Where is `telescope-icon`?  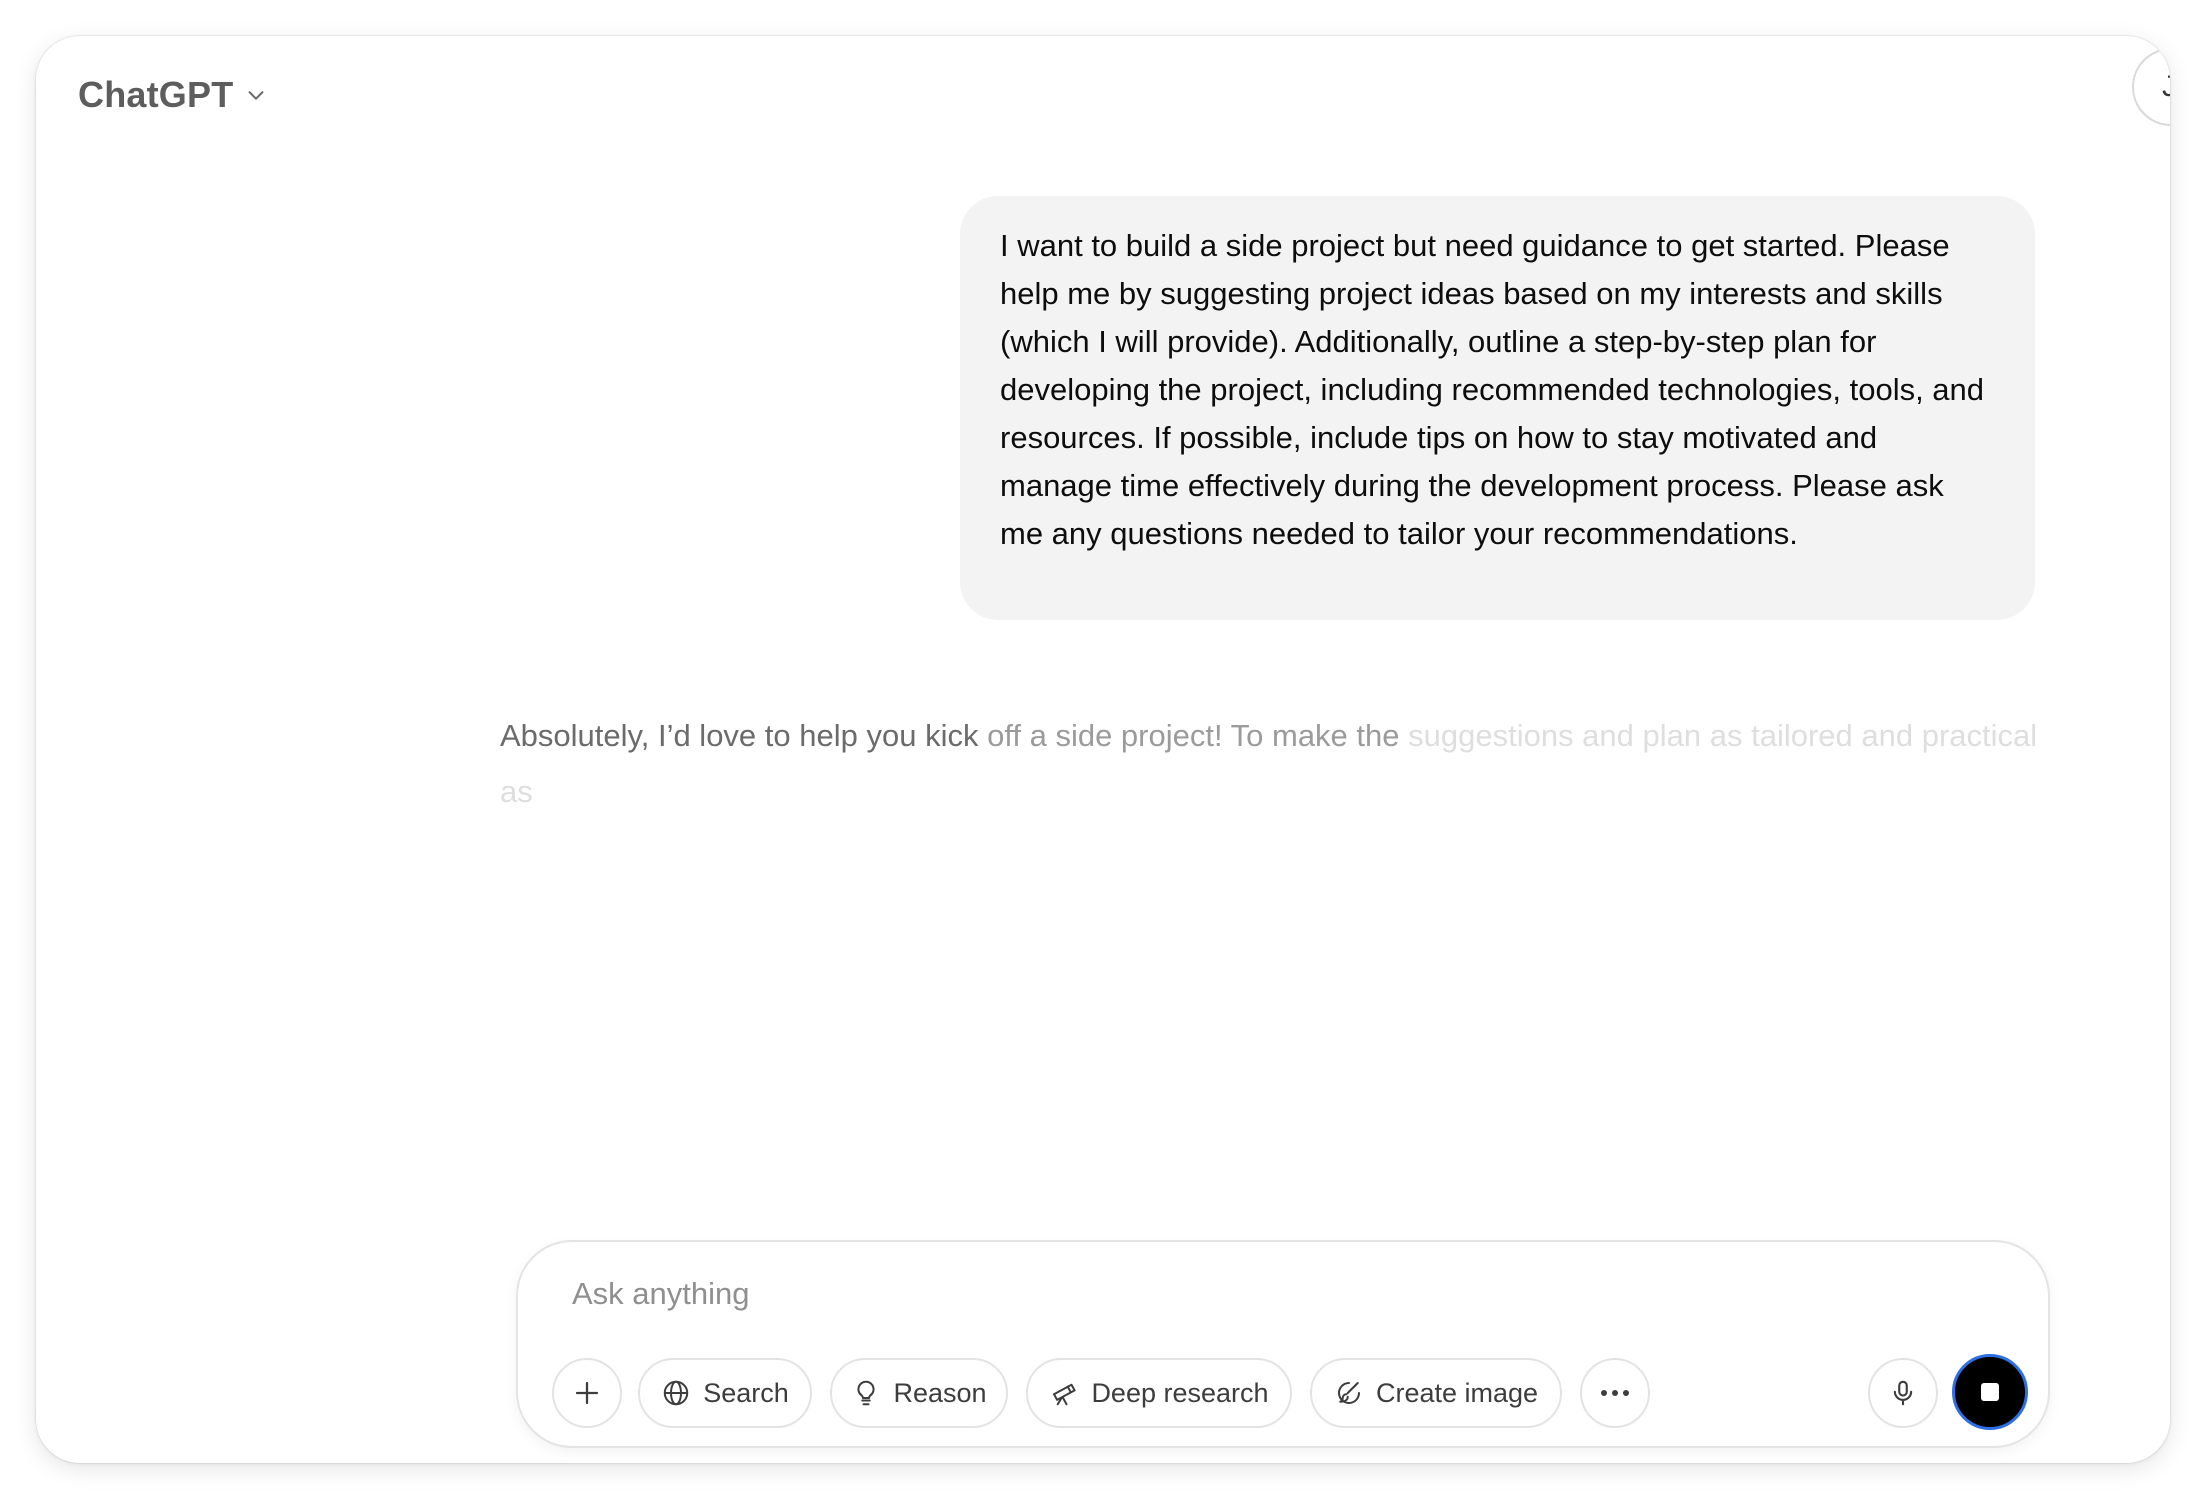 telescope-icon is located at coordinates (1064, 1393).